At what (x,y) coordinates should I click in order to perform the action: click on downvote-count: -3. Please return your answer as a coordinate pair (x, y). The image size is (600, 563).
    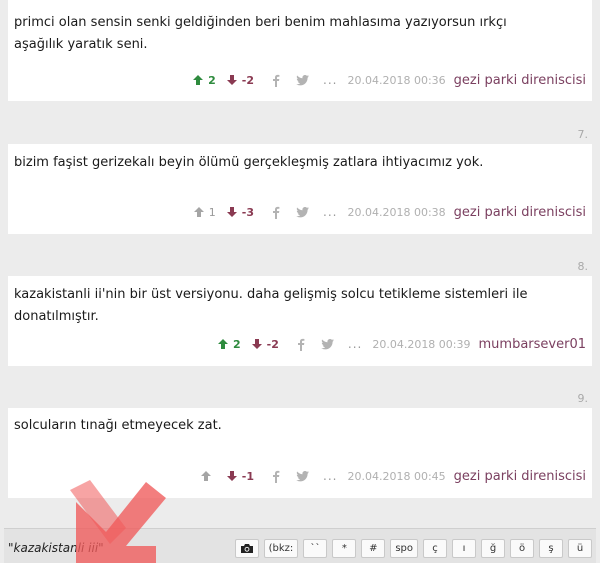
    Looking at the image, I should click on (248, 212).